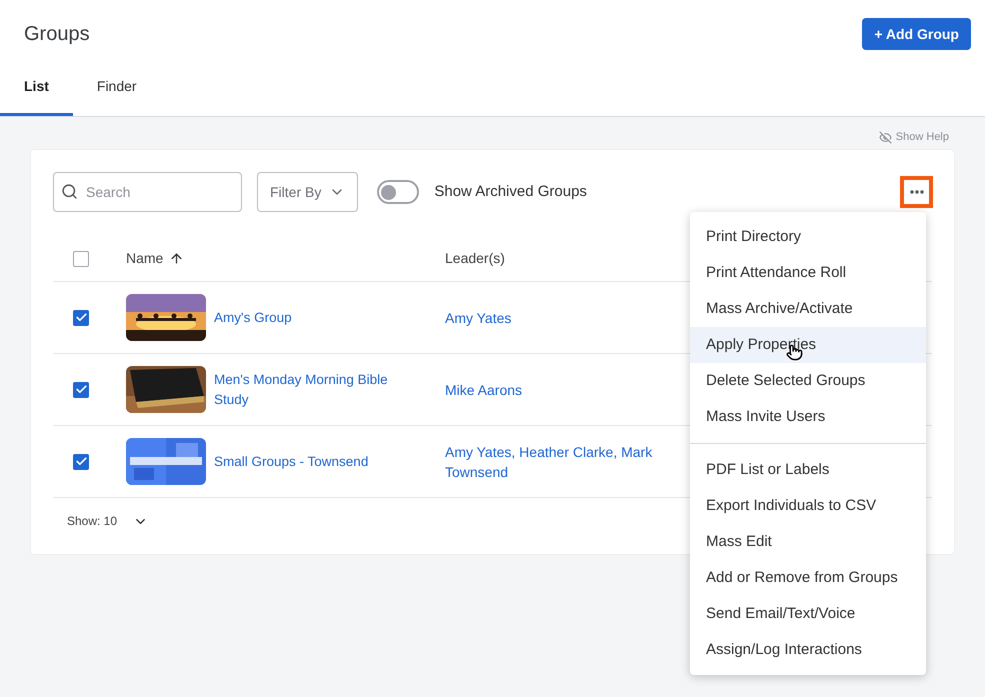 The height and width of the screenshot is (697, 985). Describe the element at coordinates (560, 318) in the screenshot. I see `leader-link: Amy Yates` at that location.